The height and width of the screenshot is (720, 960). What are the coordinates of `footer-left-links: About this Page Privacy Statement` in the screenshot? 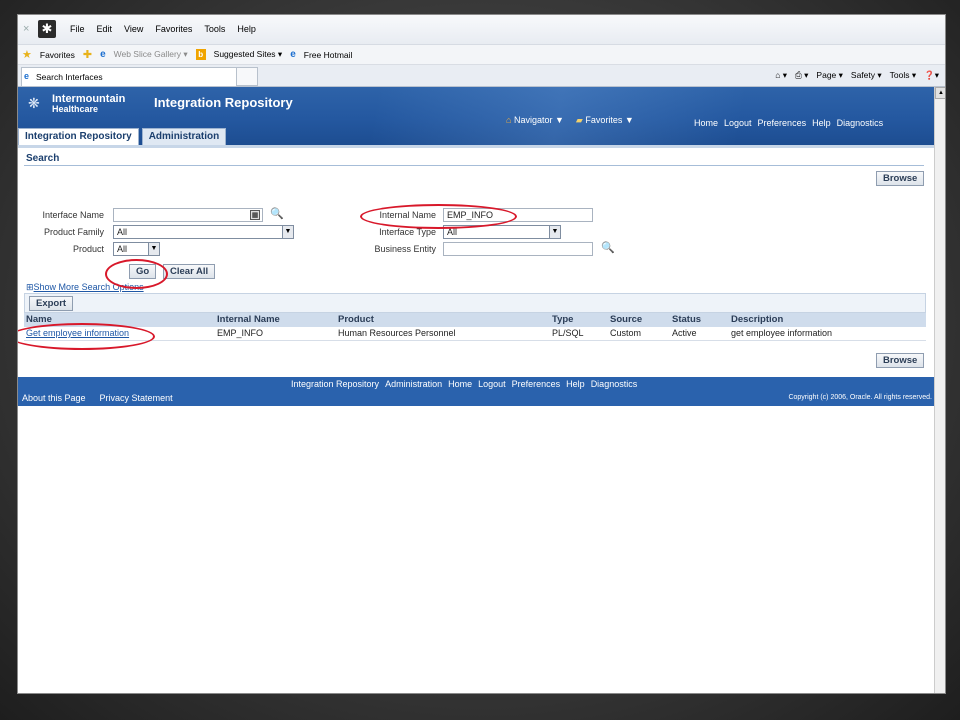 It's located at (97, 398).